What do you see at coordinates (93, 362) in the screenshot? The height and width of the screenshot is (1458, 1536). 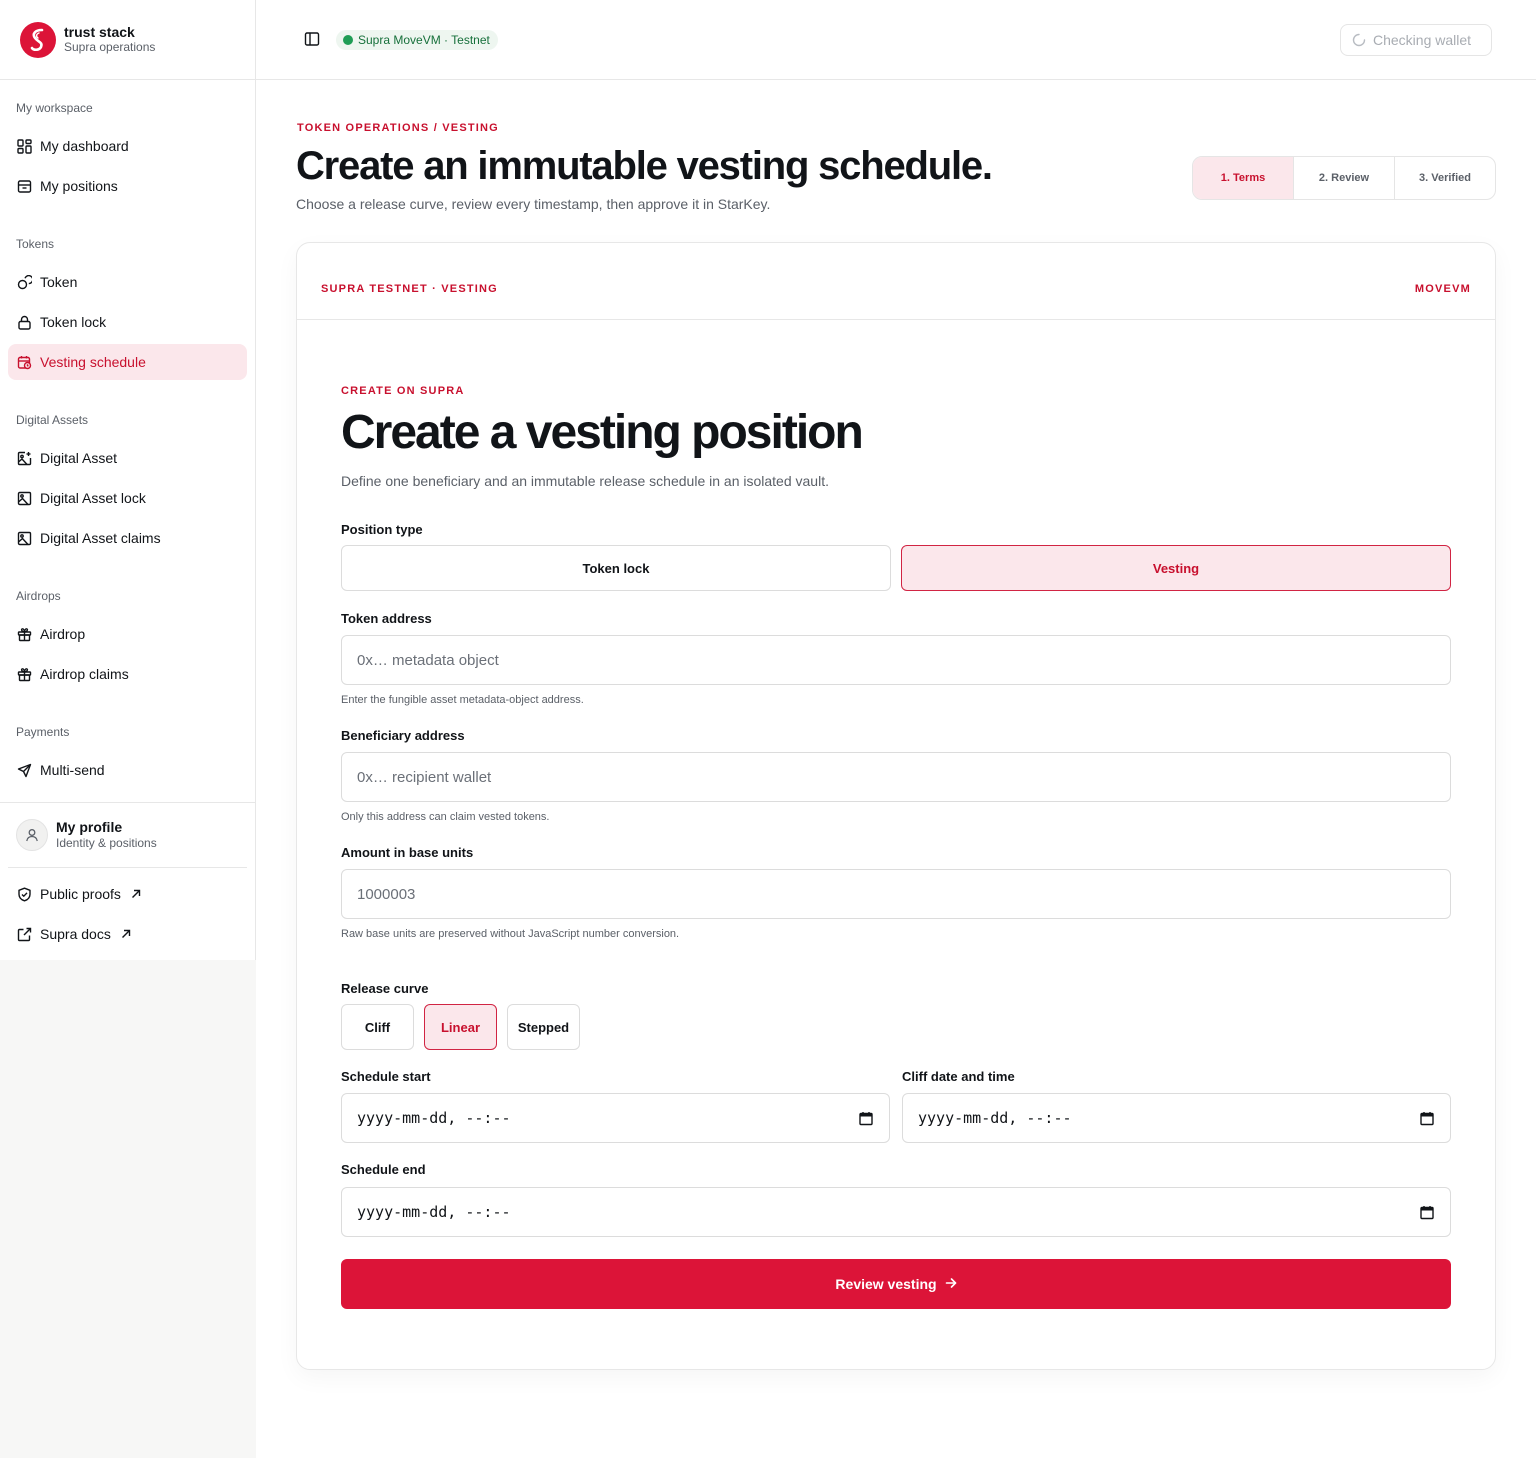 I see `sidebar-item-label: Vesting schedule` at bounding box center [93, 362].